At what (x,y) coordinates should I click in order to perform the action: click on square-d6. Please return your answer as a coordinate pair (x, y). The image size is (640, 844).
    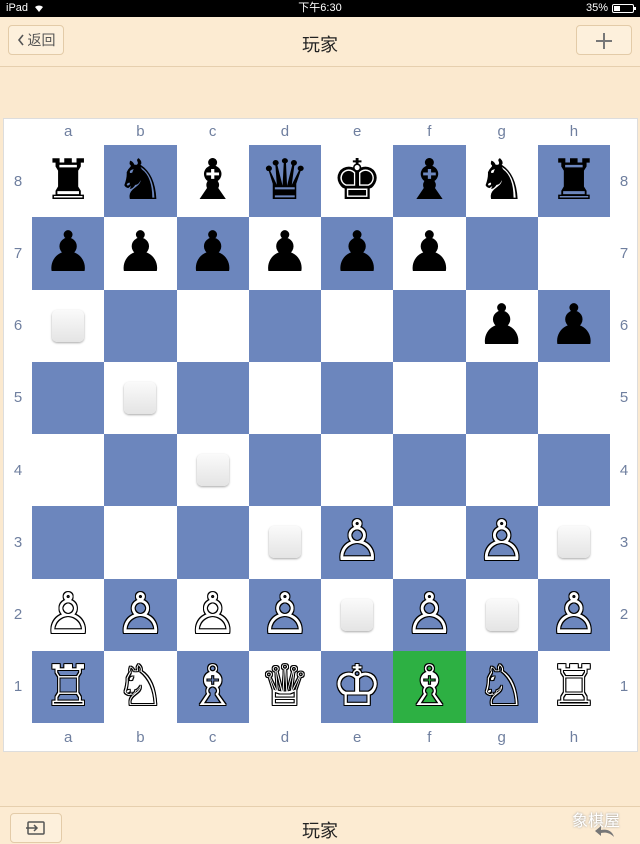
    Looking at the image, I should click on (284, 325).